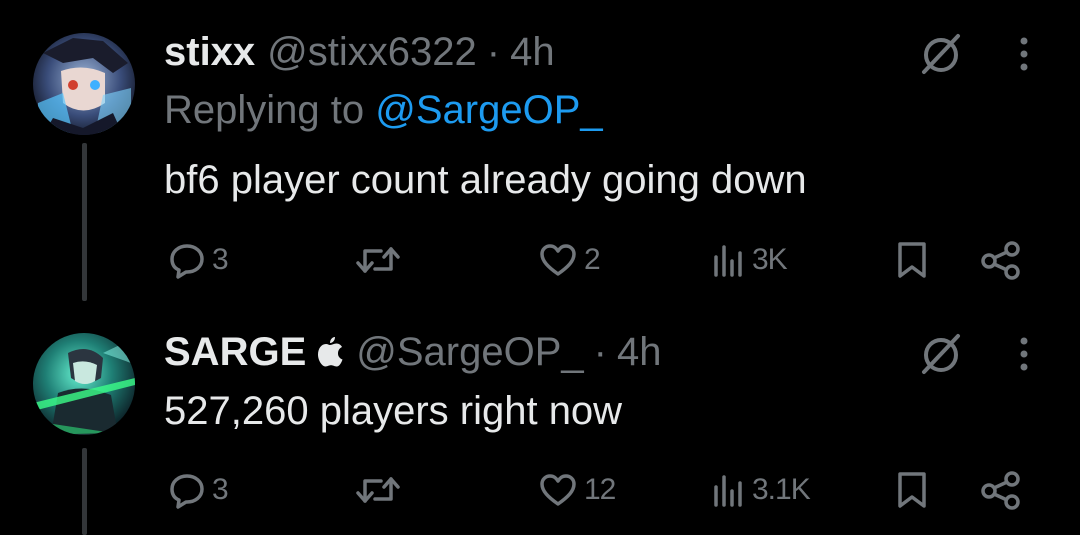  What do you see at coordinates (372, 52) in the screenshot?
I see `username: @stixx6322` at bounding box center [372, 52].